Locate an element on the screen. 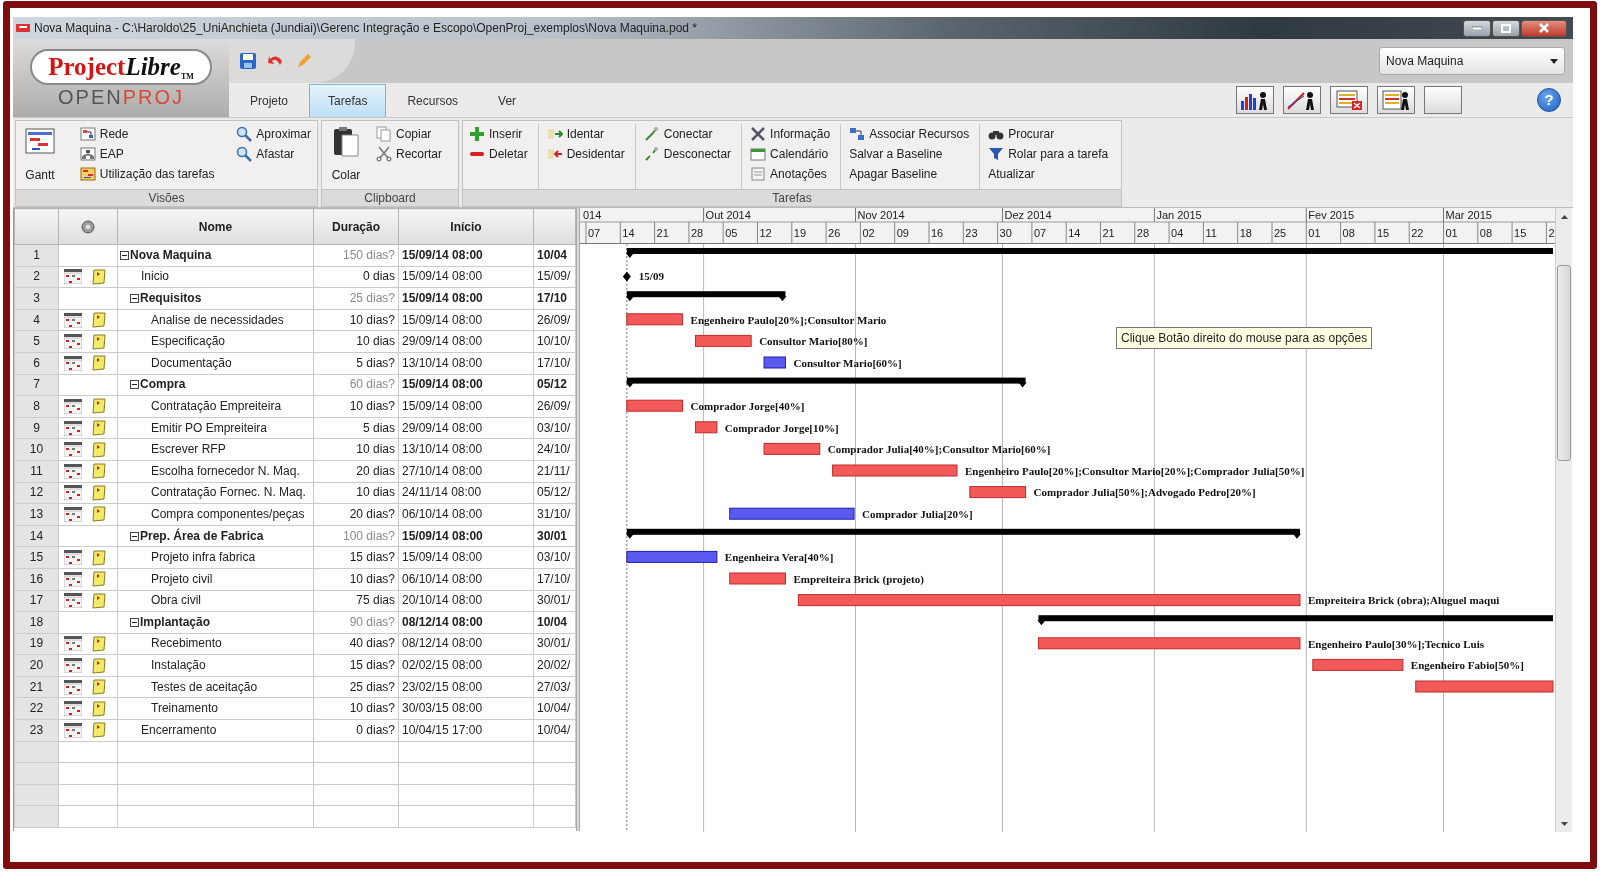 Image resolution: width=1600 pixels, height=872 pixels. group-label: Visões is located at coordinates (166, 197).